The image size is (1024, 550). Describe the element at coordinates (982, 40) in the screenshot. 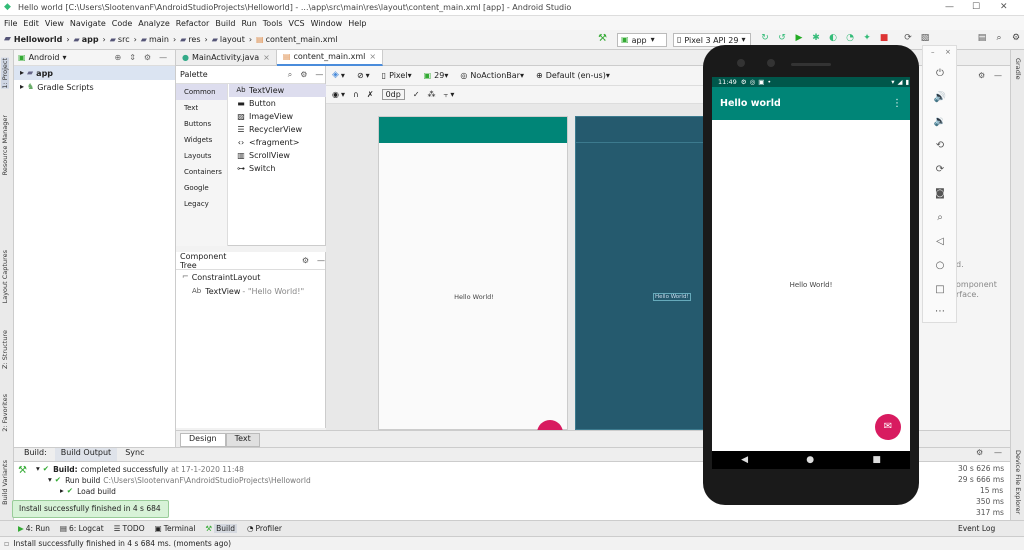

I see `avd-manager-icon: ▤` at that location.